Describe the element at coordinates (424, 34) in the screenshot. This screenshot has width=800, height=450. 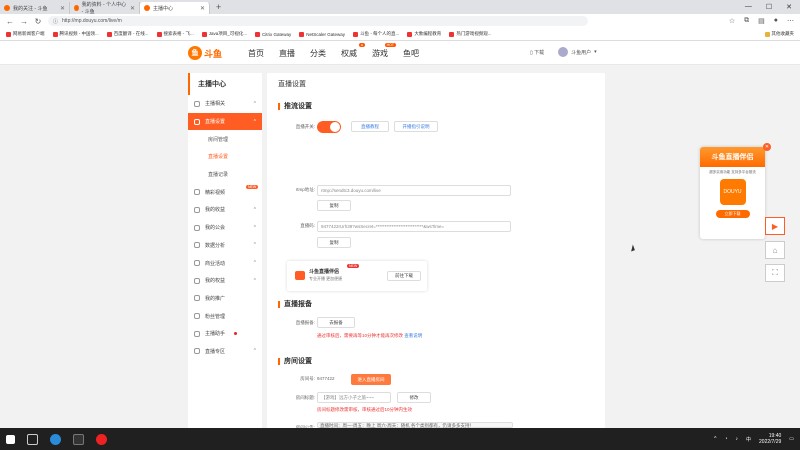
I see `bookmark-item: 大象编程教育` at that location.